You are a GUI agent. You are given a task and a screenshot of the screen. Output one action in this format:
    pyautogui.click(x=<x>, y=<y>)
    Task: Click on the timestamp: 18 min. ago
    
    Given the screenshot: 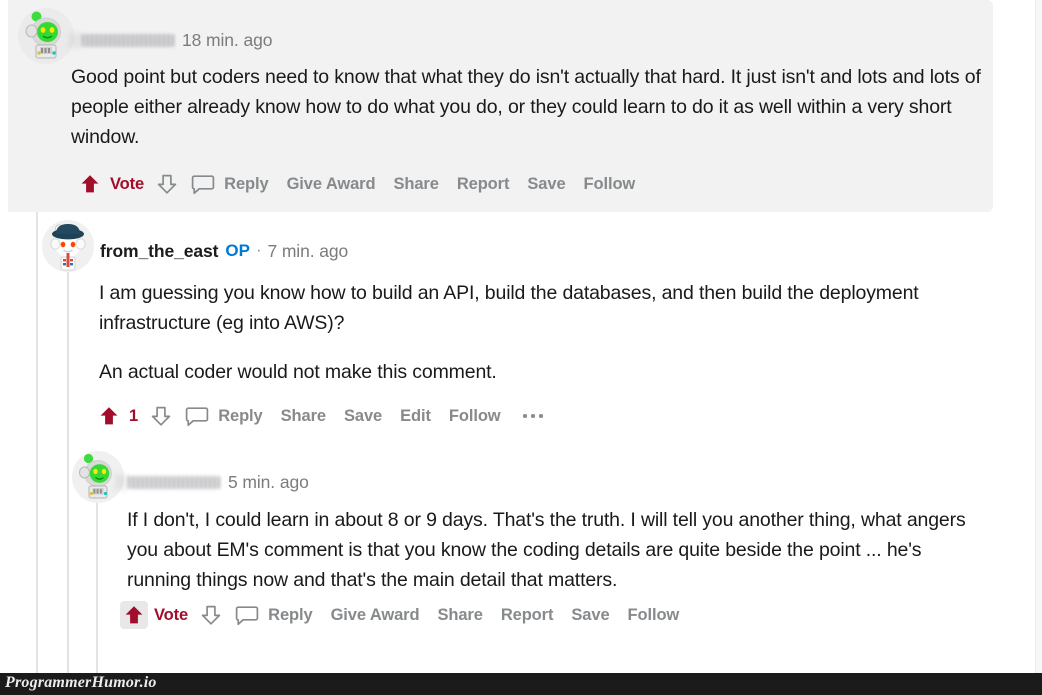 What is the action you would take?
    pyautogui.click(x=227, y=39)
    